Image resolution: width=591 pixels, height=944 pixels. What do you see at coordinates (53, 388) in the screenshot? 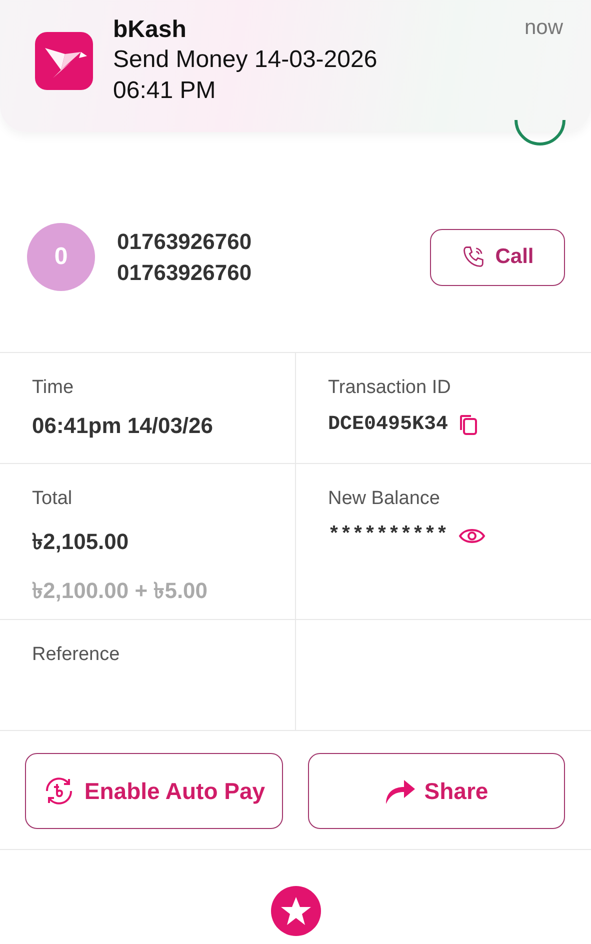
I see `detail-label: Time` at bounding box center [53, 388].